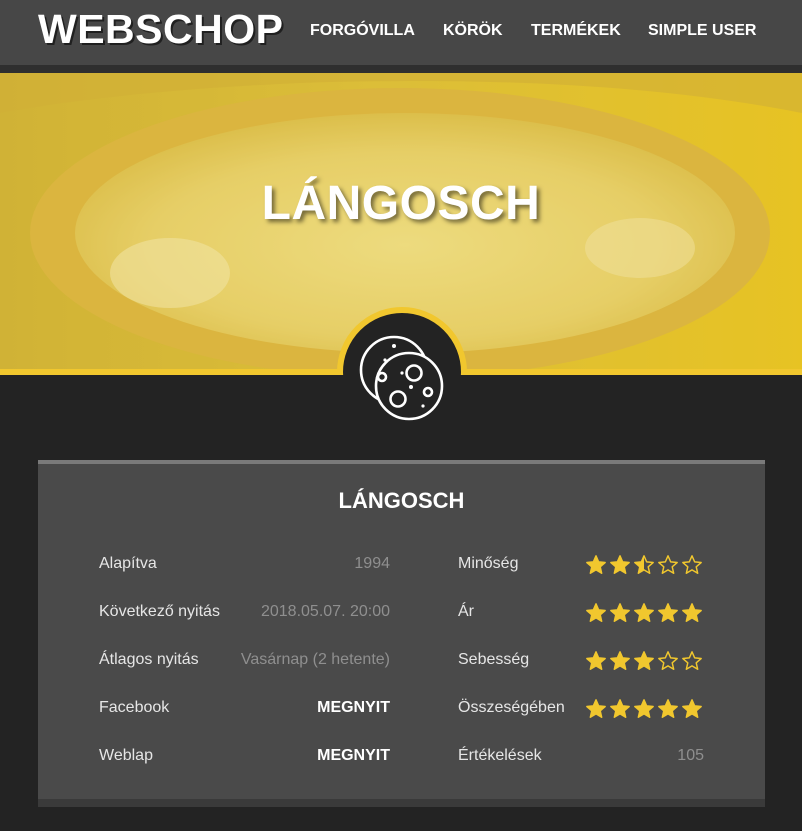 The image size is (802, 831). Describe the element at coordinates (488, 563) in the screenshot. I see `quality-label: Minőség` at that location.